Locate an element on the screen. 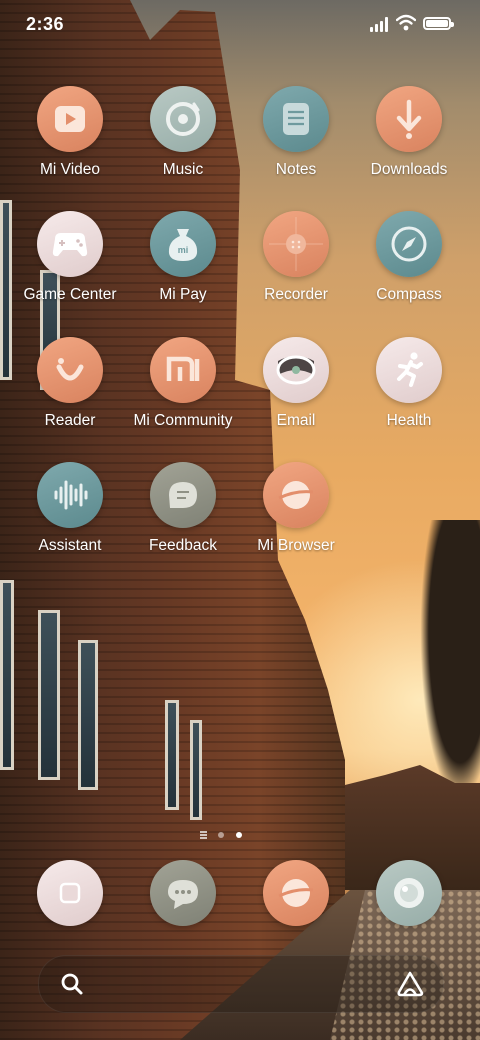  dock-camera is located at coordinates (409, 893).